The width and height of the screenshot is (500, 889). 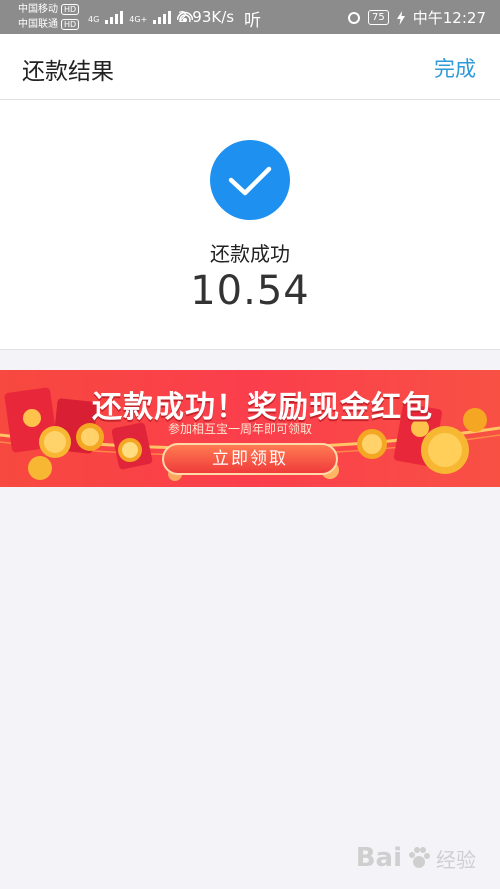 I want to click on network-speed: 2.93K/s, so click(x=206, y=17).